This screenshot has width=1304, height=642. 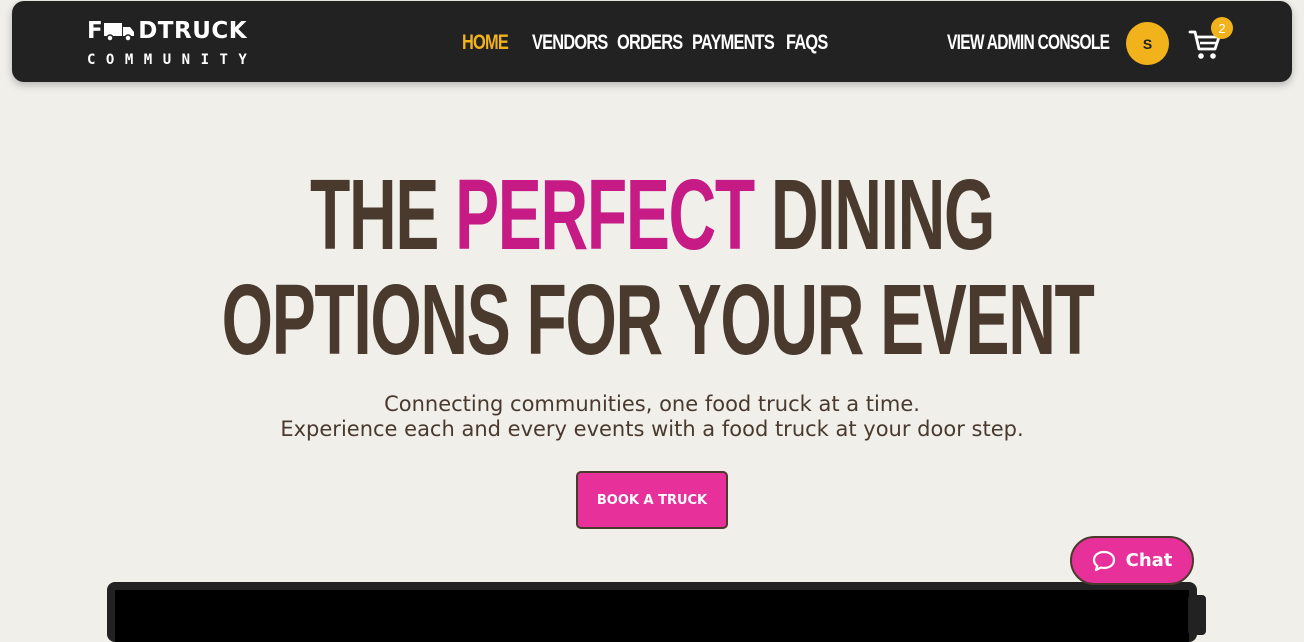 I want to click on site-logo: F DTRUCK COMMUNITY, so click(x=177, y=44).